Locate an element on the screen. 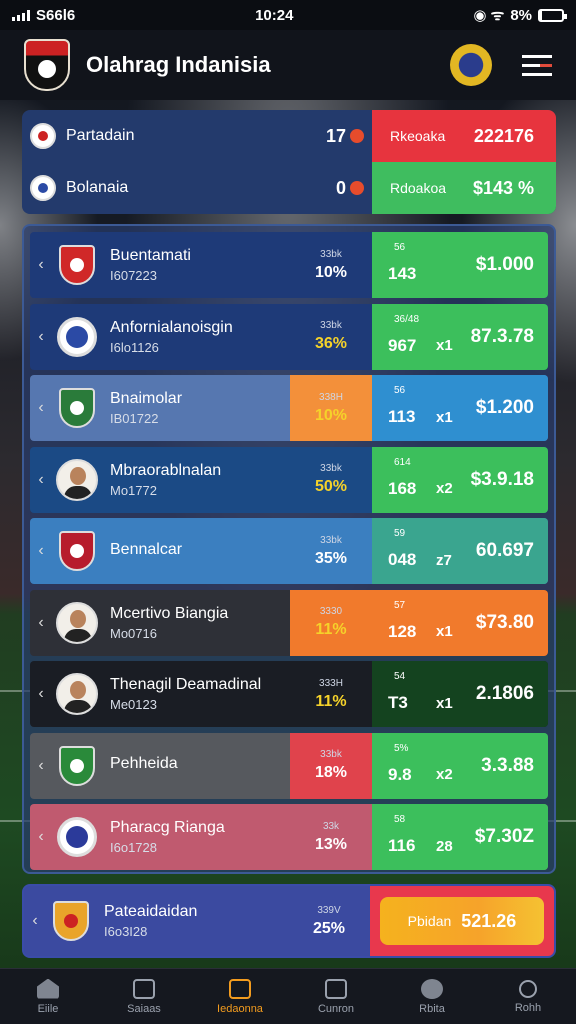 This screenshot has height=1024, width=576. bottom-tab-bar: Eiile Saiaas Iedaonna Cunron Rbita Rohh is located at coordinates (288, 996).